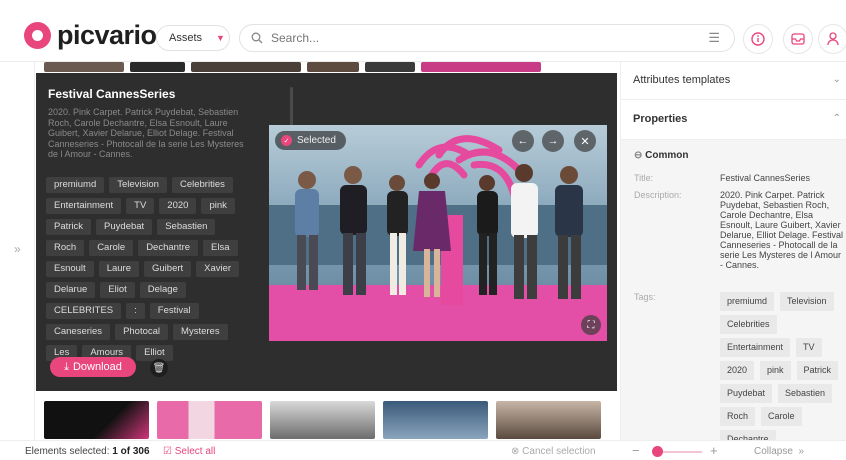  I want to click on chevron-down-icon: ▼, so click(220, 38).